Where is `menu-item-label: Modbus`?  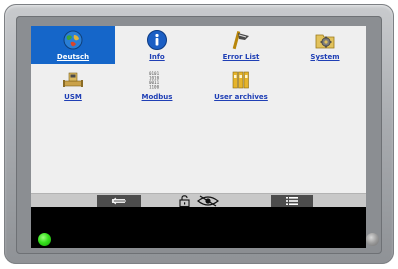
menu-item-label: Modbus is located at coordinates (157, 97).